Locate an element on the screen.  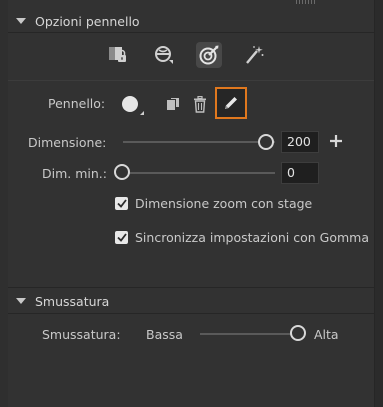
sync-eraser-label: Sincronizza impostazioni con Gomma is located at coordinates (252, 237).